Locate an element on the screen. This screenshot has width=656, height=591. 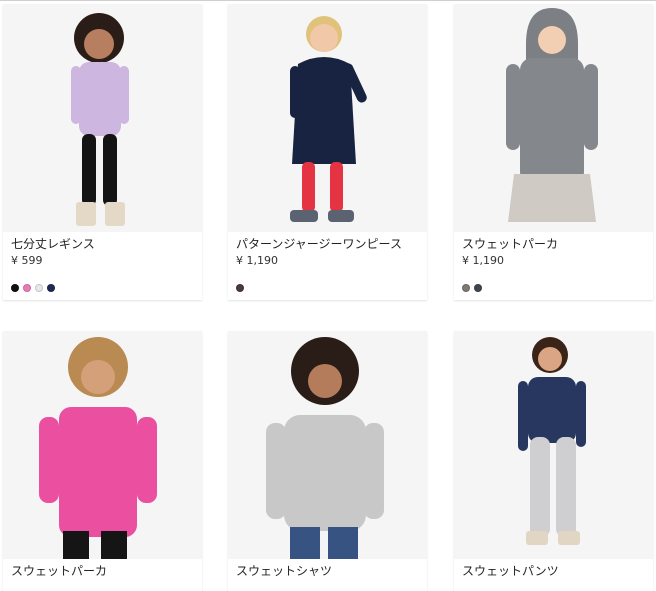
product-name: 七分丈レギンス is located at coordinates (103, 244).